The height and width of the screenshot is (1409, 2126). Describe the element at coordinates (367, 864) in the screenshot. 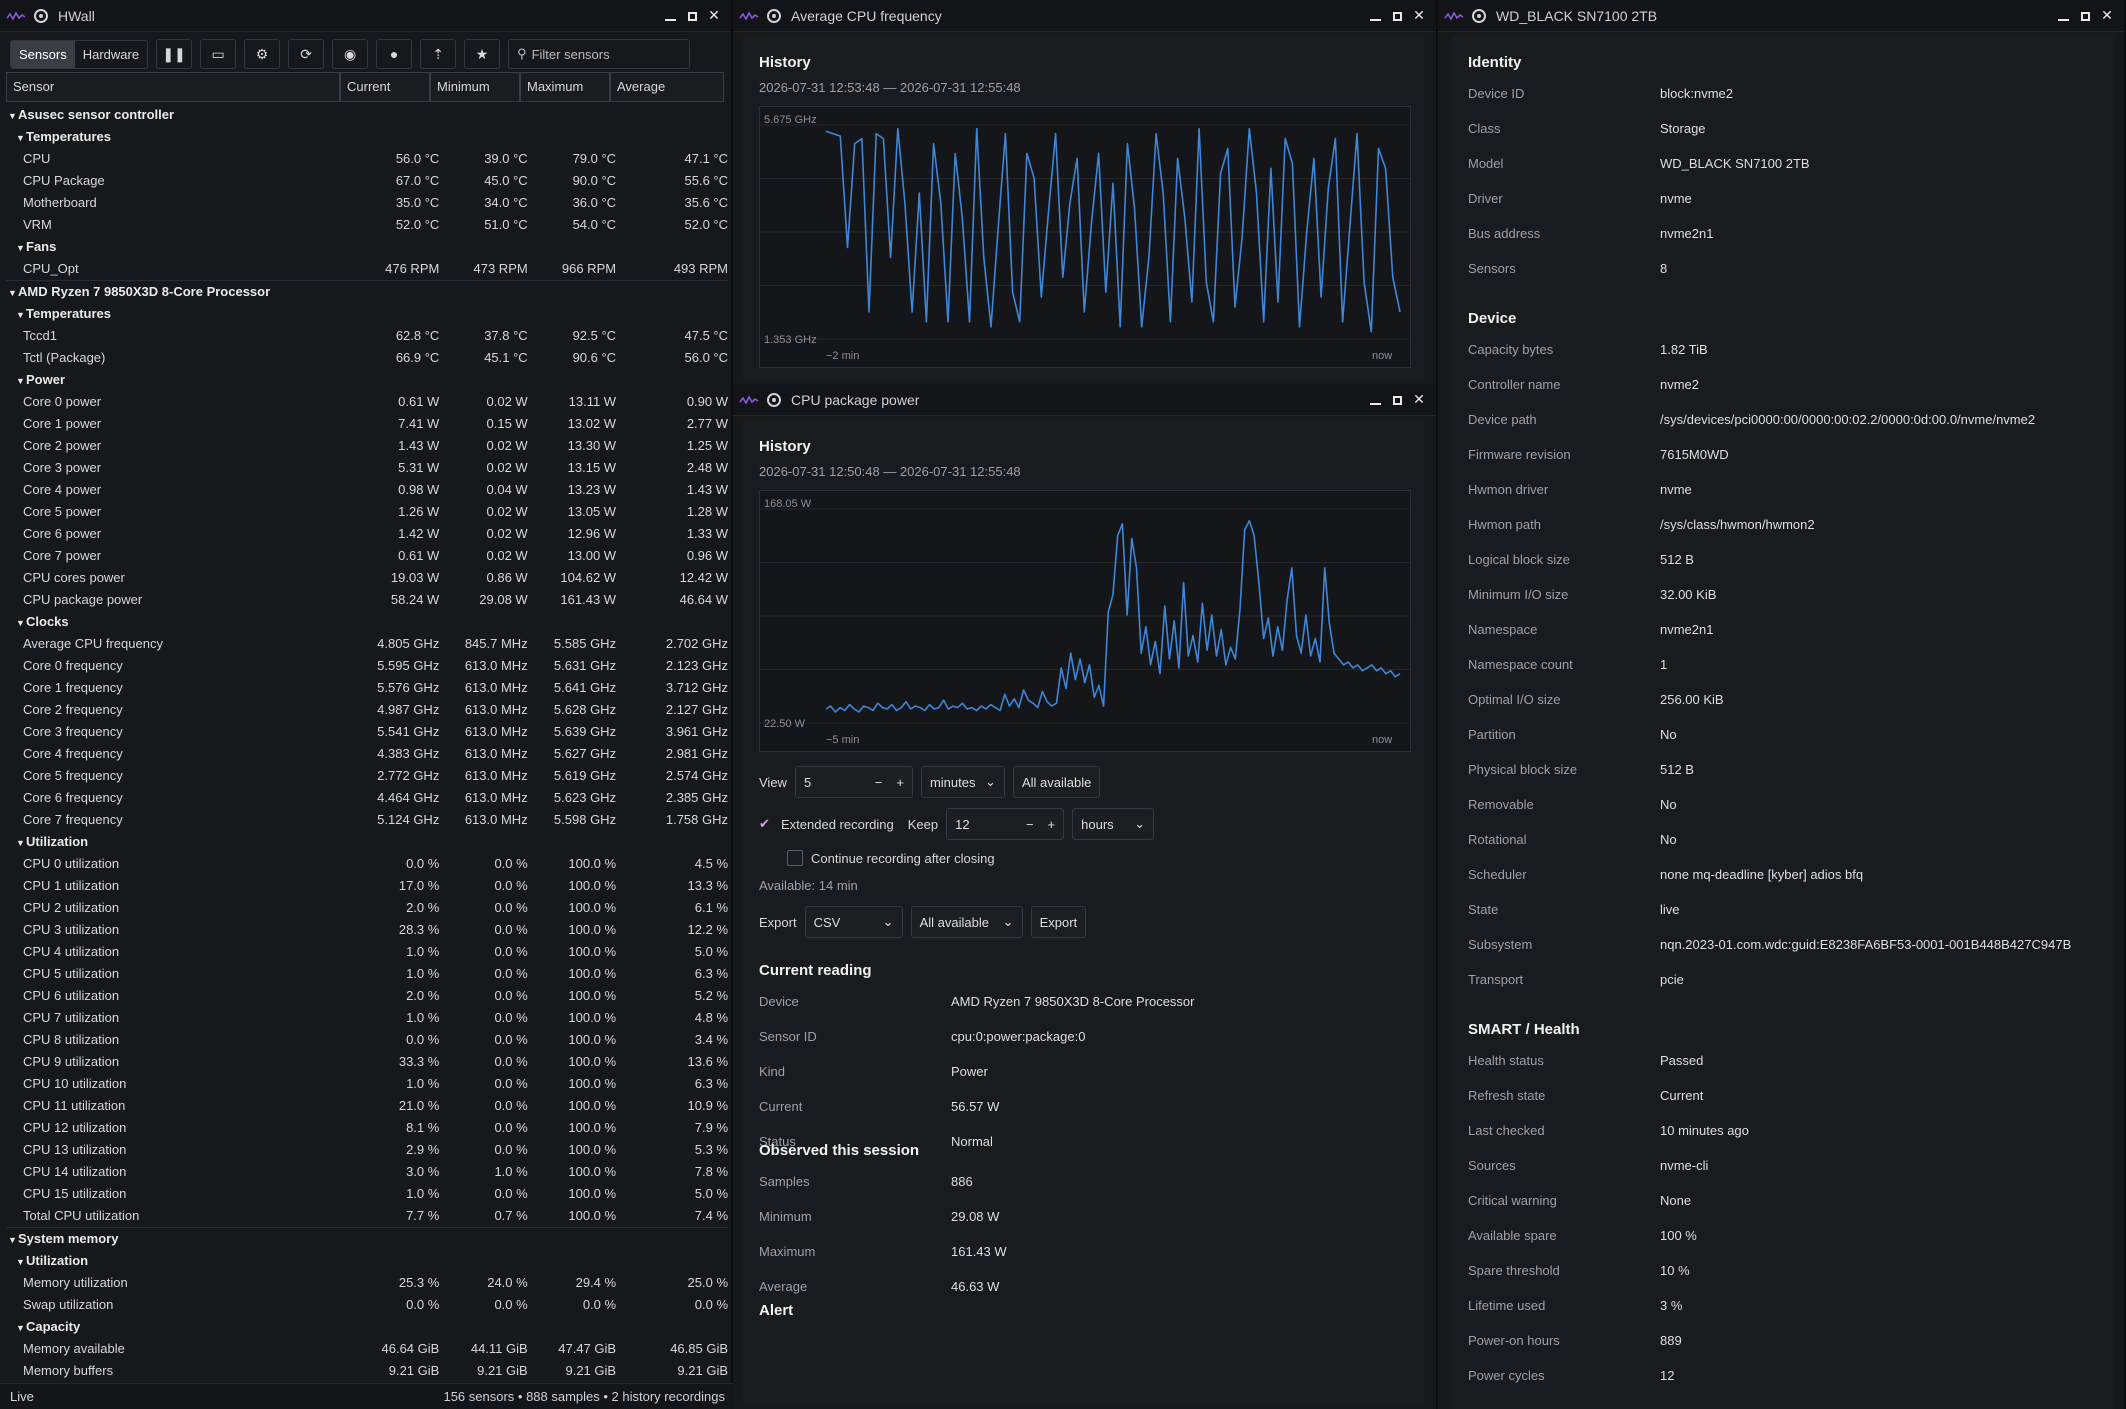

I see `table-row: CPU 0 utilization 0.0 % 0.0 % 100.0 % 4.5 %` at that location.